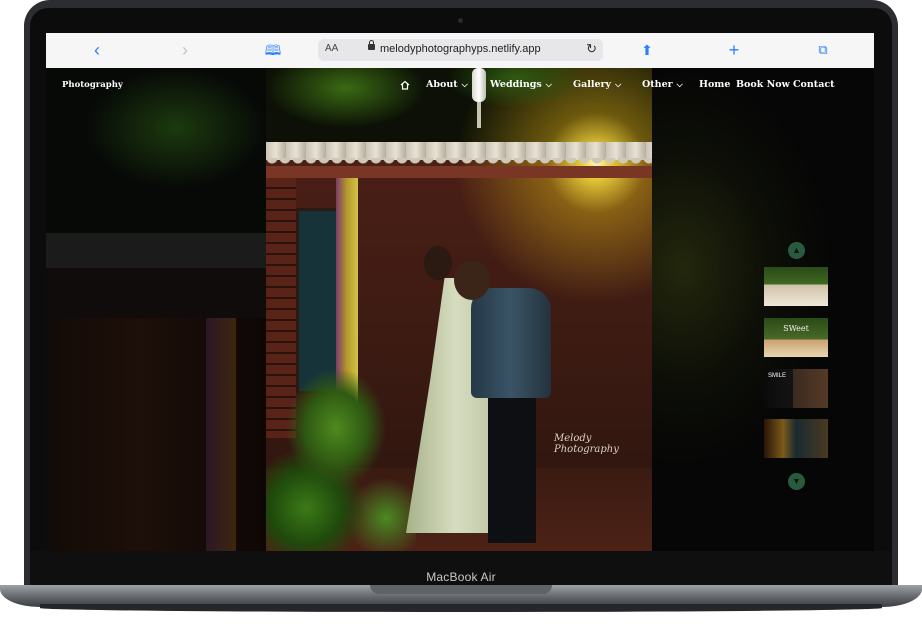  I want to click on nav-other: Other ⌵, so click(662, 84).